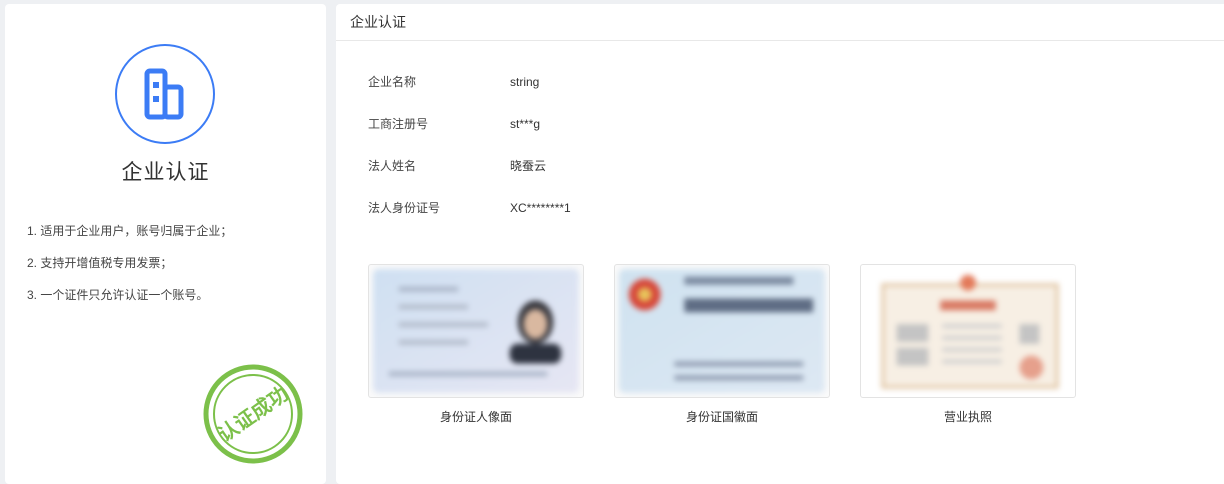  Describe the element at coordinates (540, 208) in the screenshot. I see `field-value: XC********1` at that location.